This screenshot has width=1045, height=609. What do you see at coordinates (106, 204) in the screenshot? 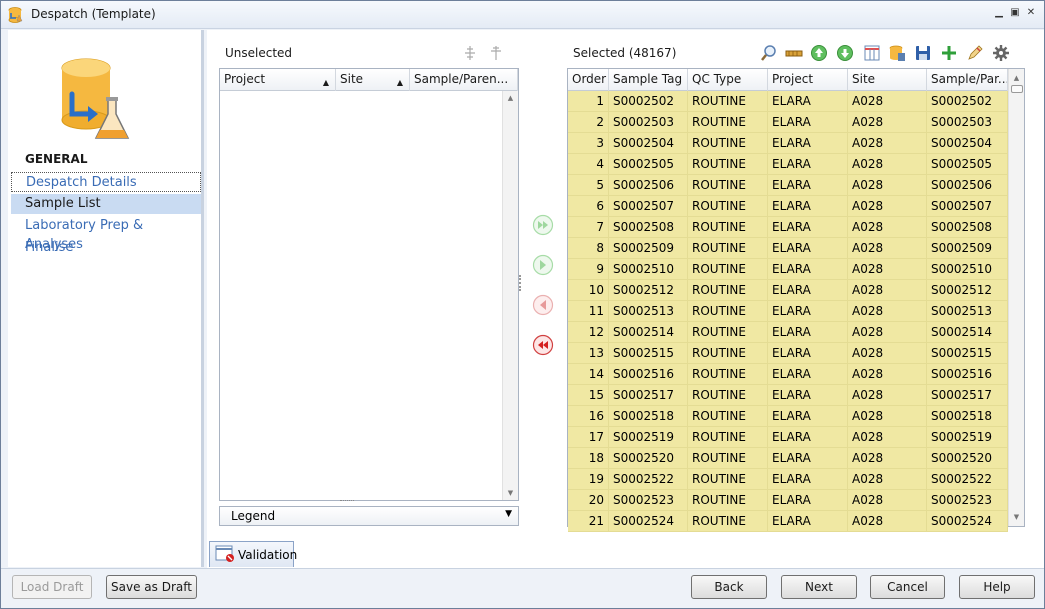
I see `sidebar-item-sample-list: Sample List` at bounding box center [106, 204].